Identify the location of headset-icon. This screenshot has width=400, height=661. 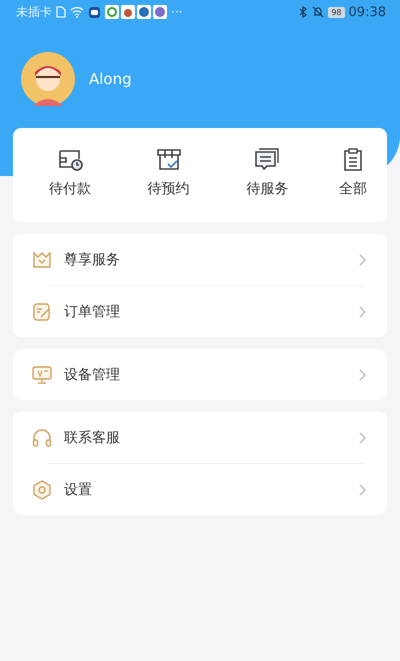
(42, 437).